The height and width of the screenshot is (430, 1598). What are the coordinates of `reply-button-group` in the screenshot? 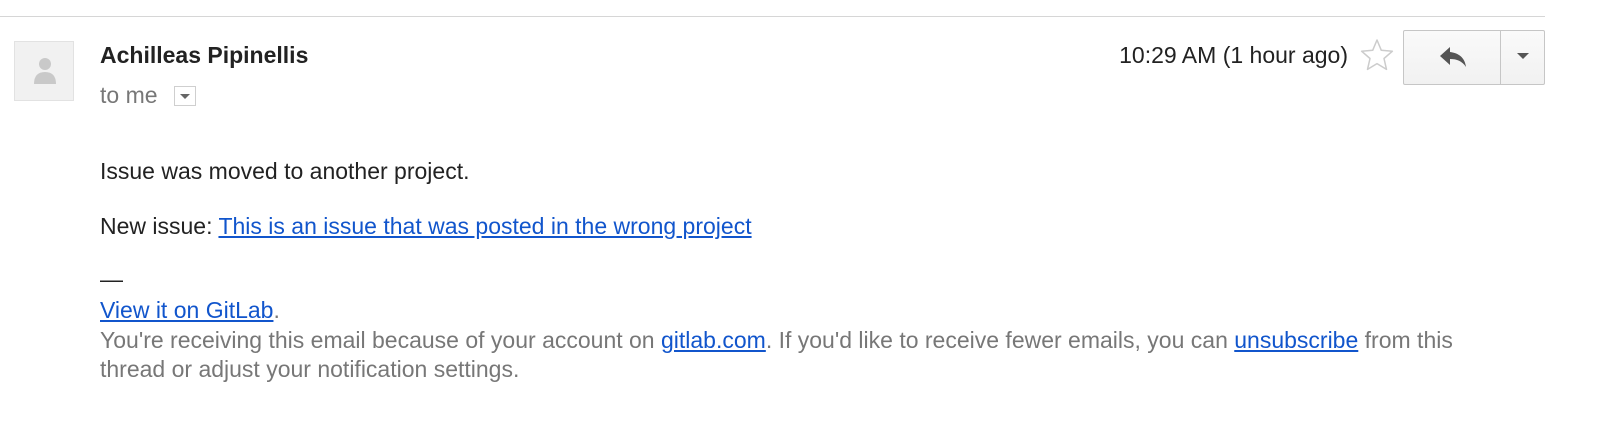 It's located at (1474, 57).